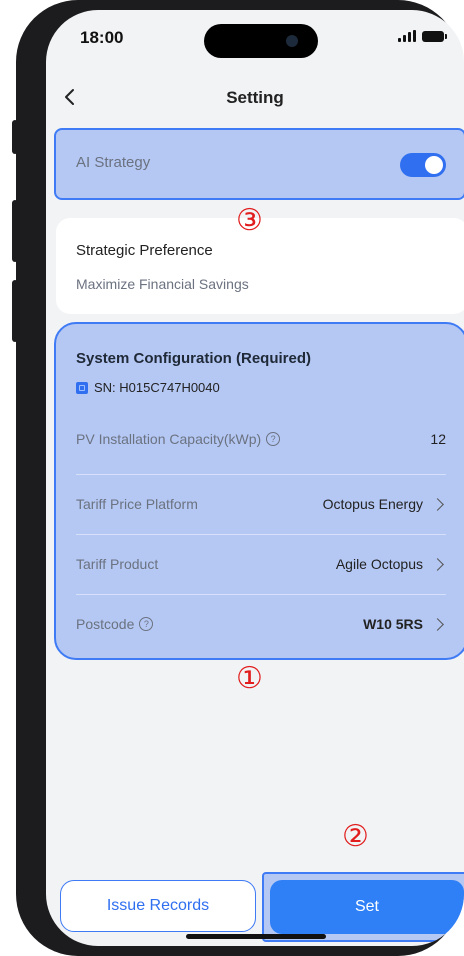 This screenshot has height=956, width=464. I want to click on strategic-preference-title: Strategic Preference, so click(144, 250).